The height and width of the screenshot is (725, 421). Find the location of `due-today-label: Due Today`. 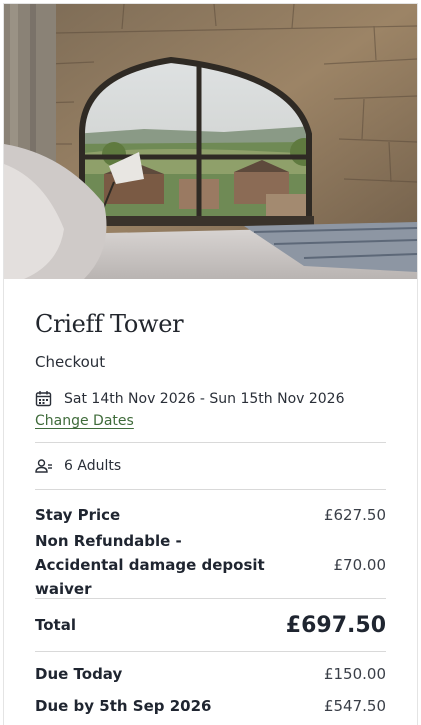

due-today-label: Due Today is located at coordinates (79, 674).